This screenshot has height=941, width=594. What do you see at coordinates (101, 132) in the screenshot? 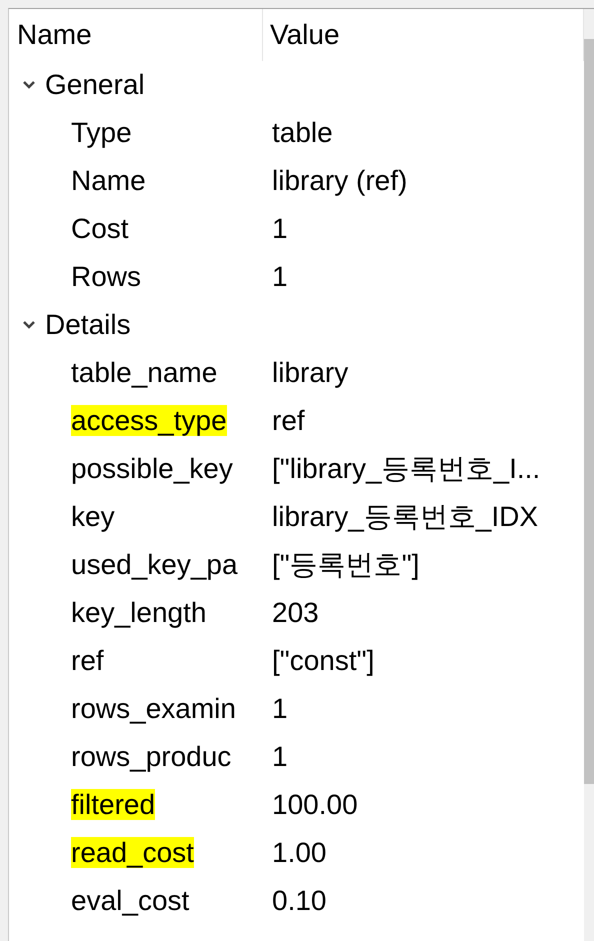
I see `property-name: Type` at bounding box center [101, 132].